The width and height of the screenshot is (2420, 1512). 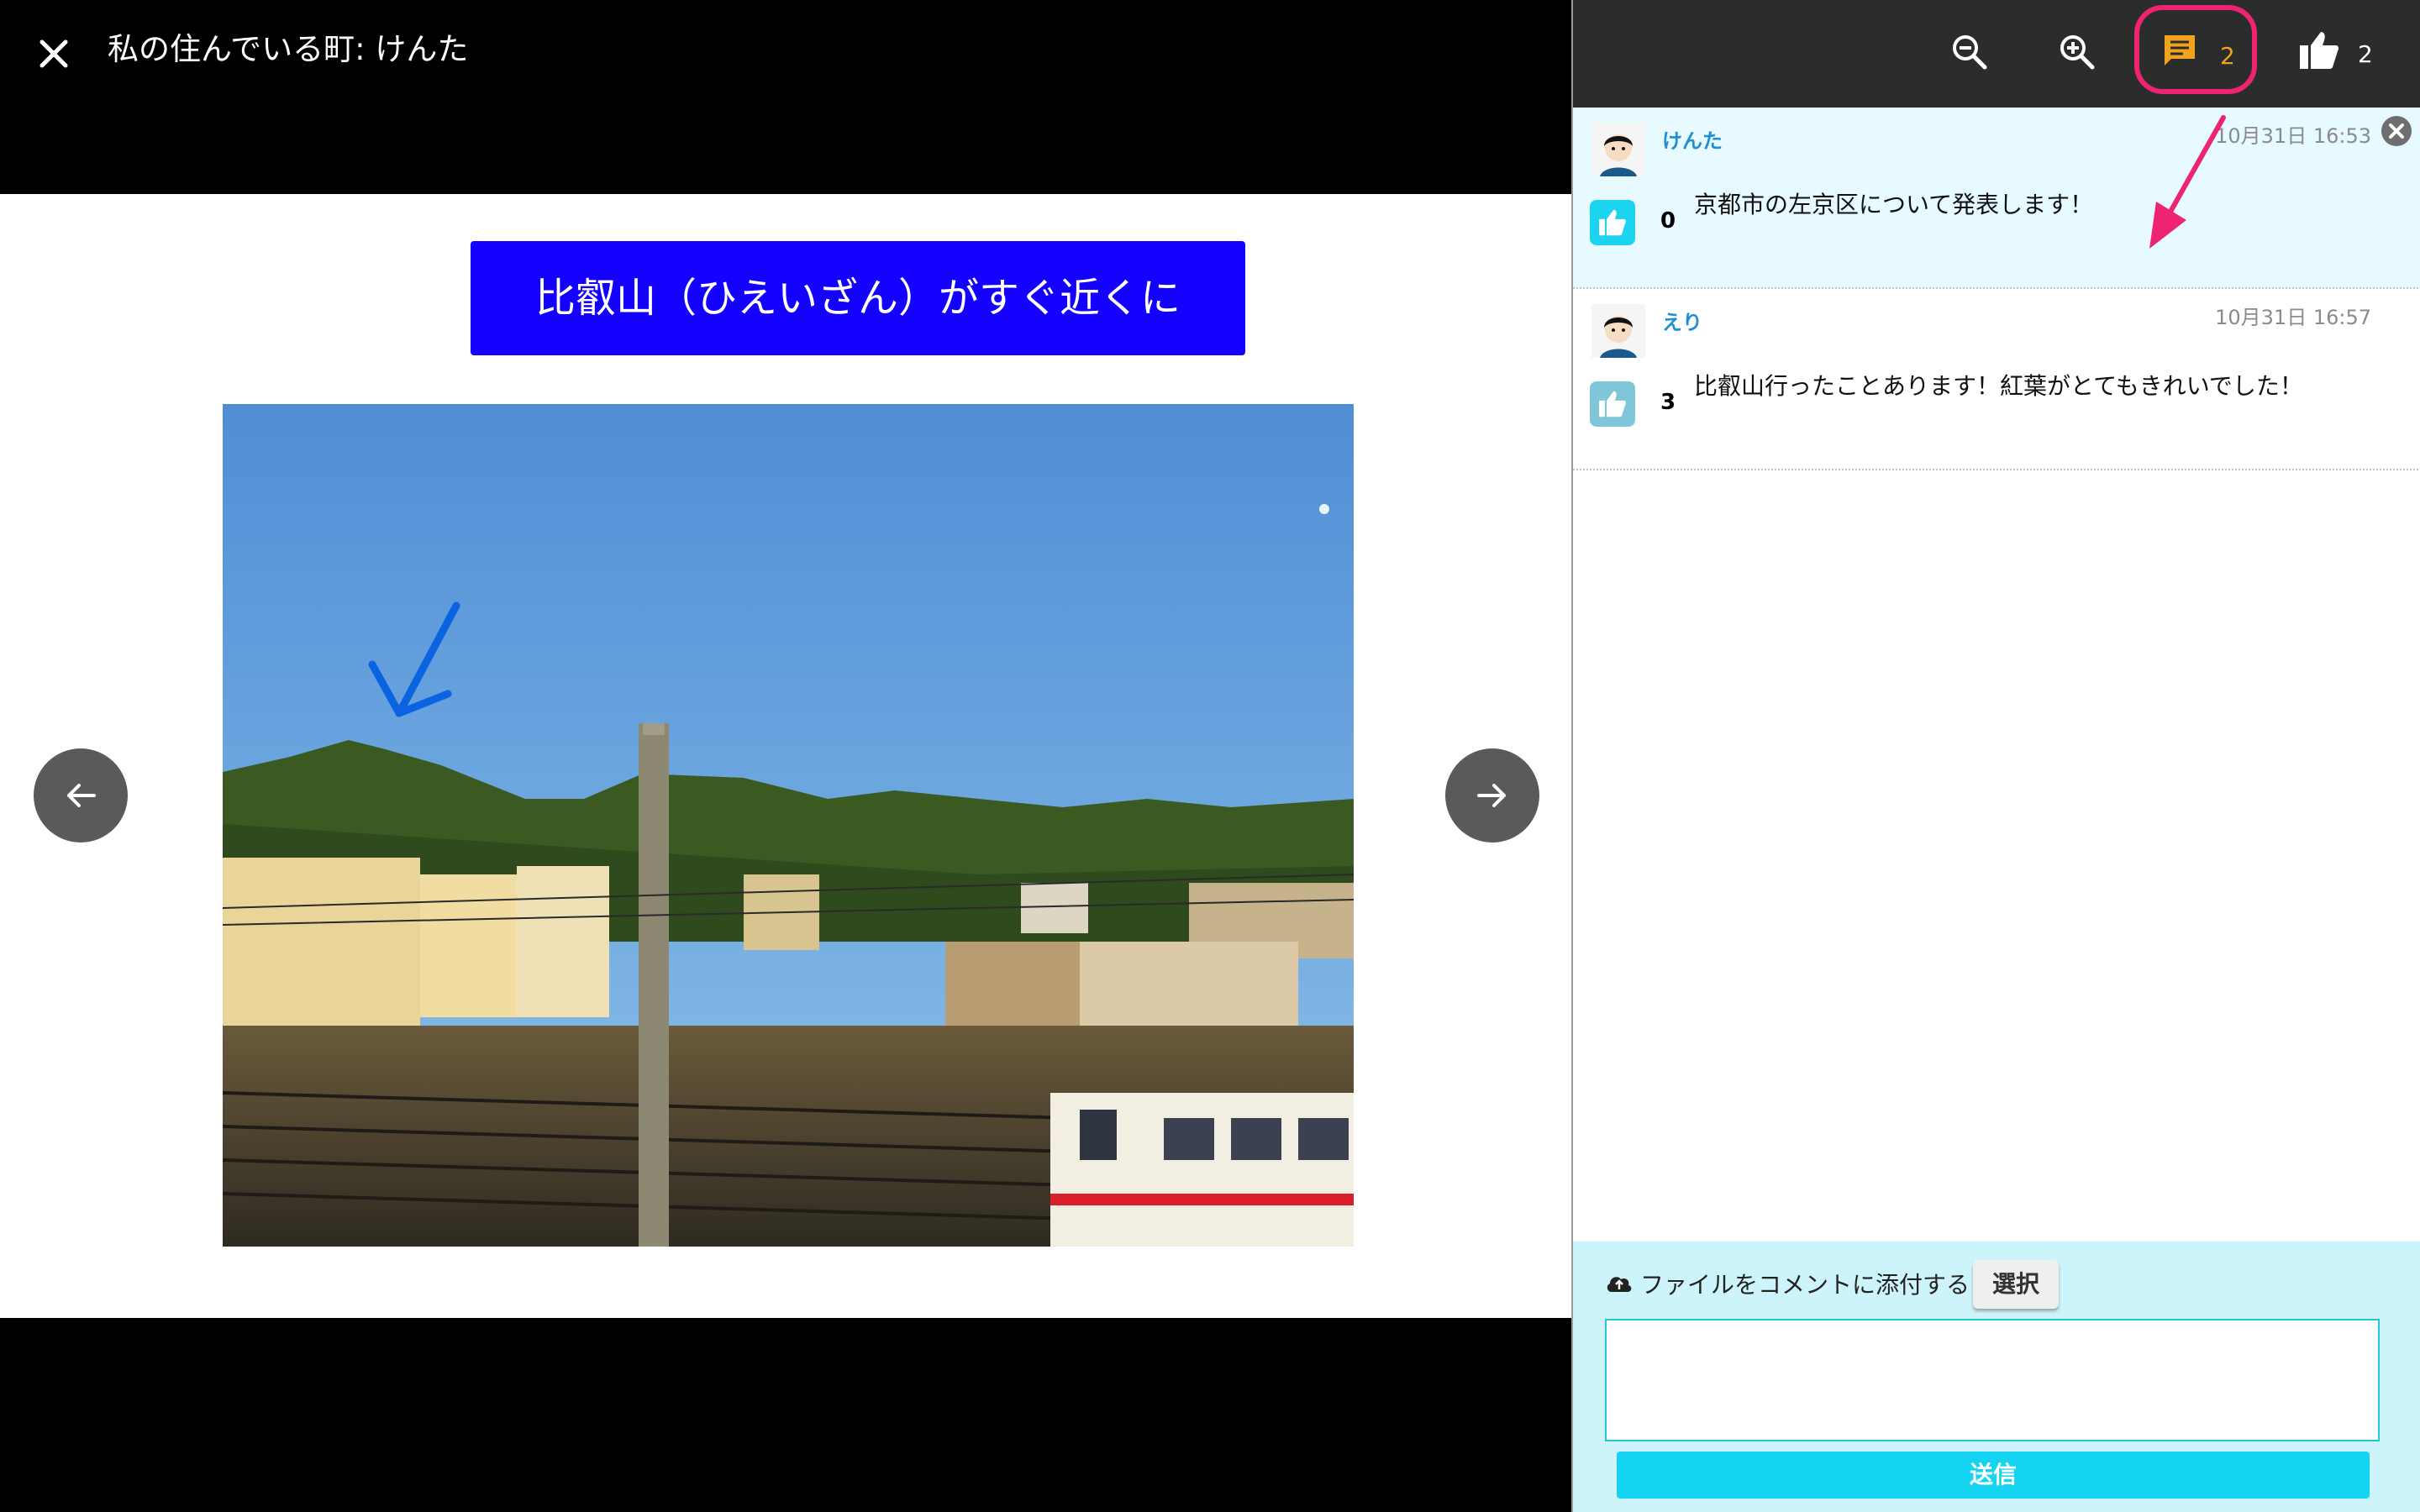 I want to click on comment-like-count: 0, so click(x=1668, y=221).